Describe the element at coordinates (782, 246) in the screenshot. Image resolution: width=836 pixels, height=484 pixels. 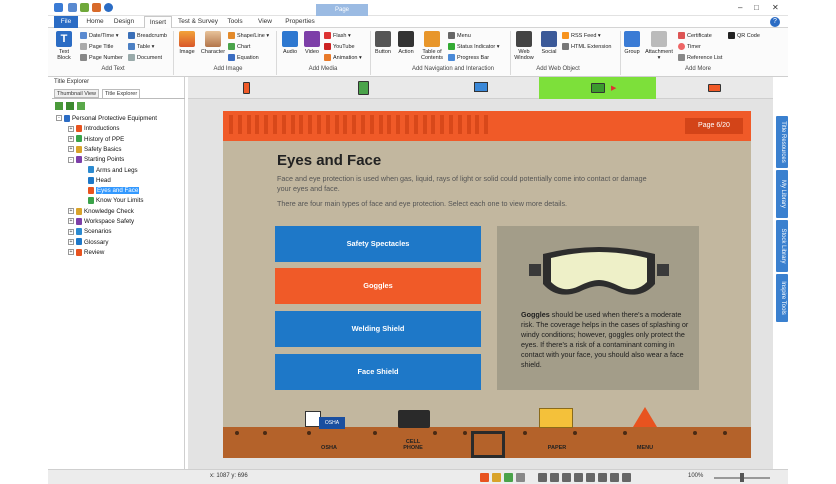
I see `tab-stock-library: Stock Library` at that location.